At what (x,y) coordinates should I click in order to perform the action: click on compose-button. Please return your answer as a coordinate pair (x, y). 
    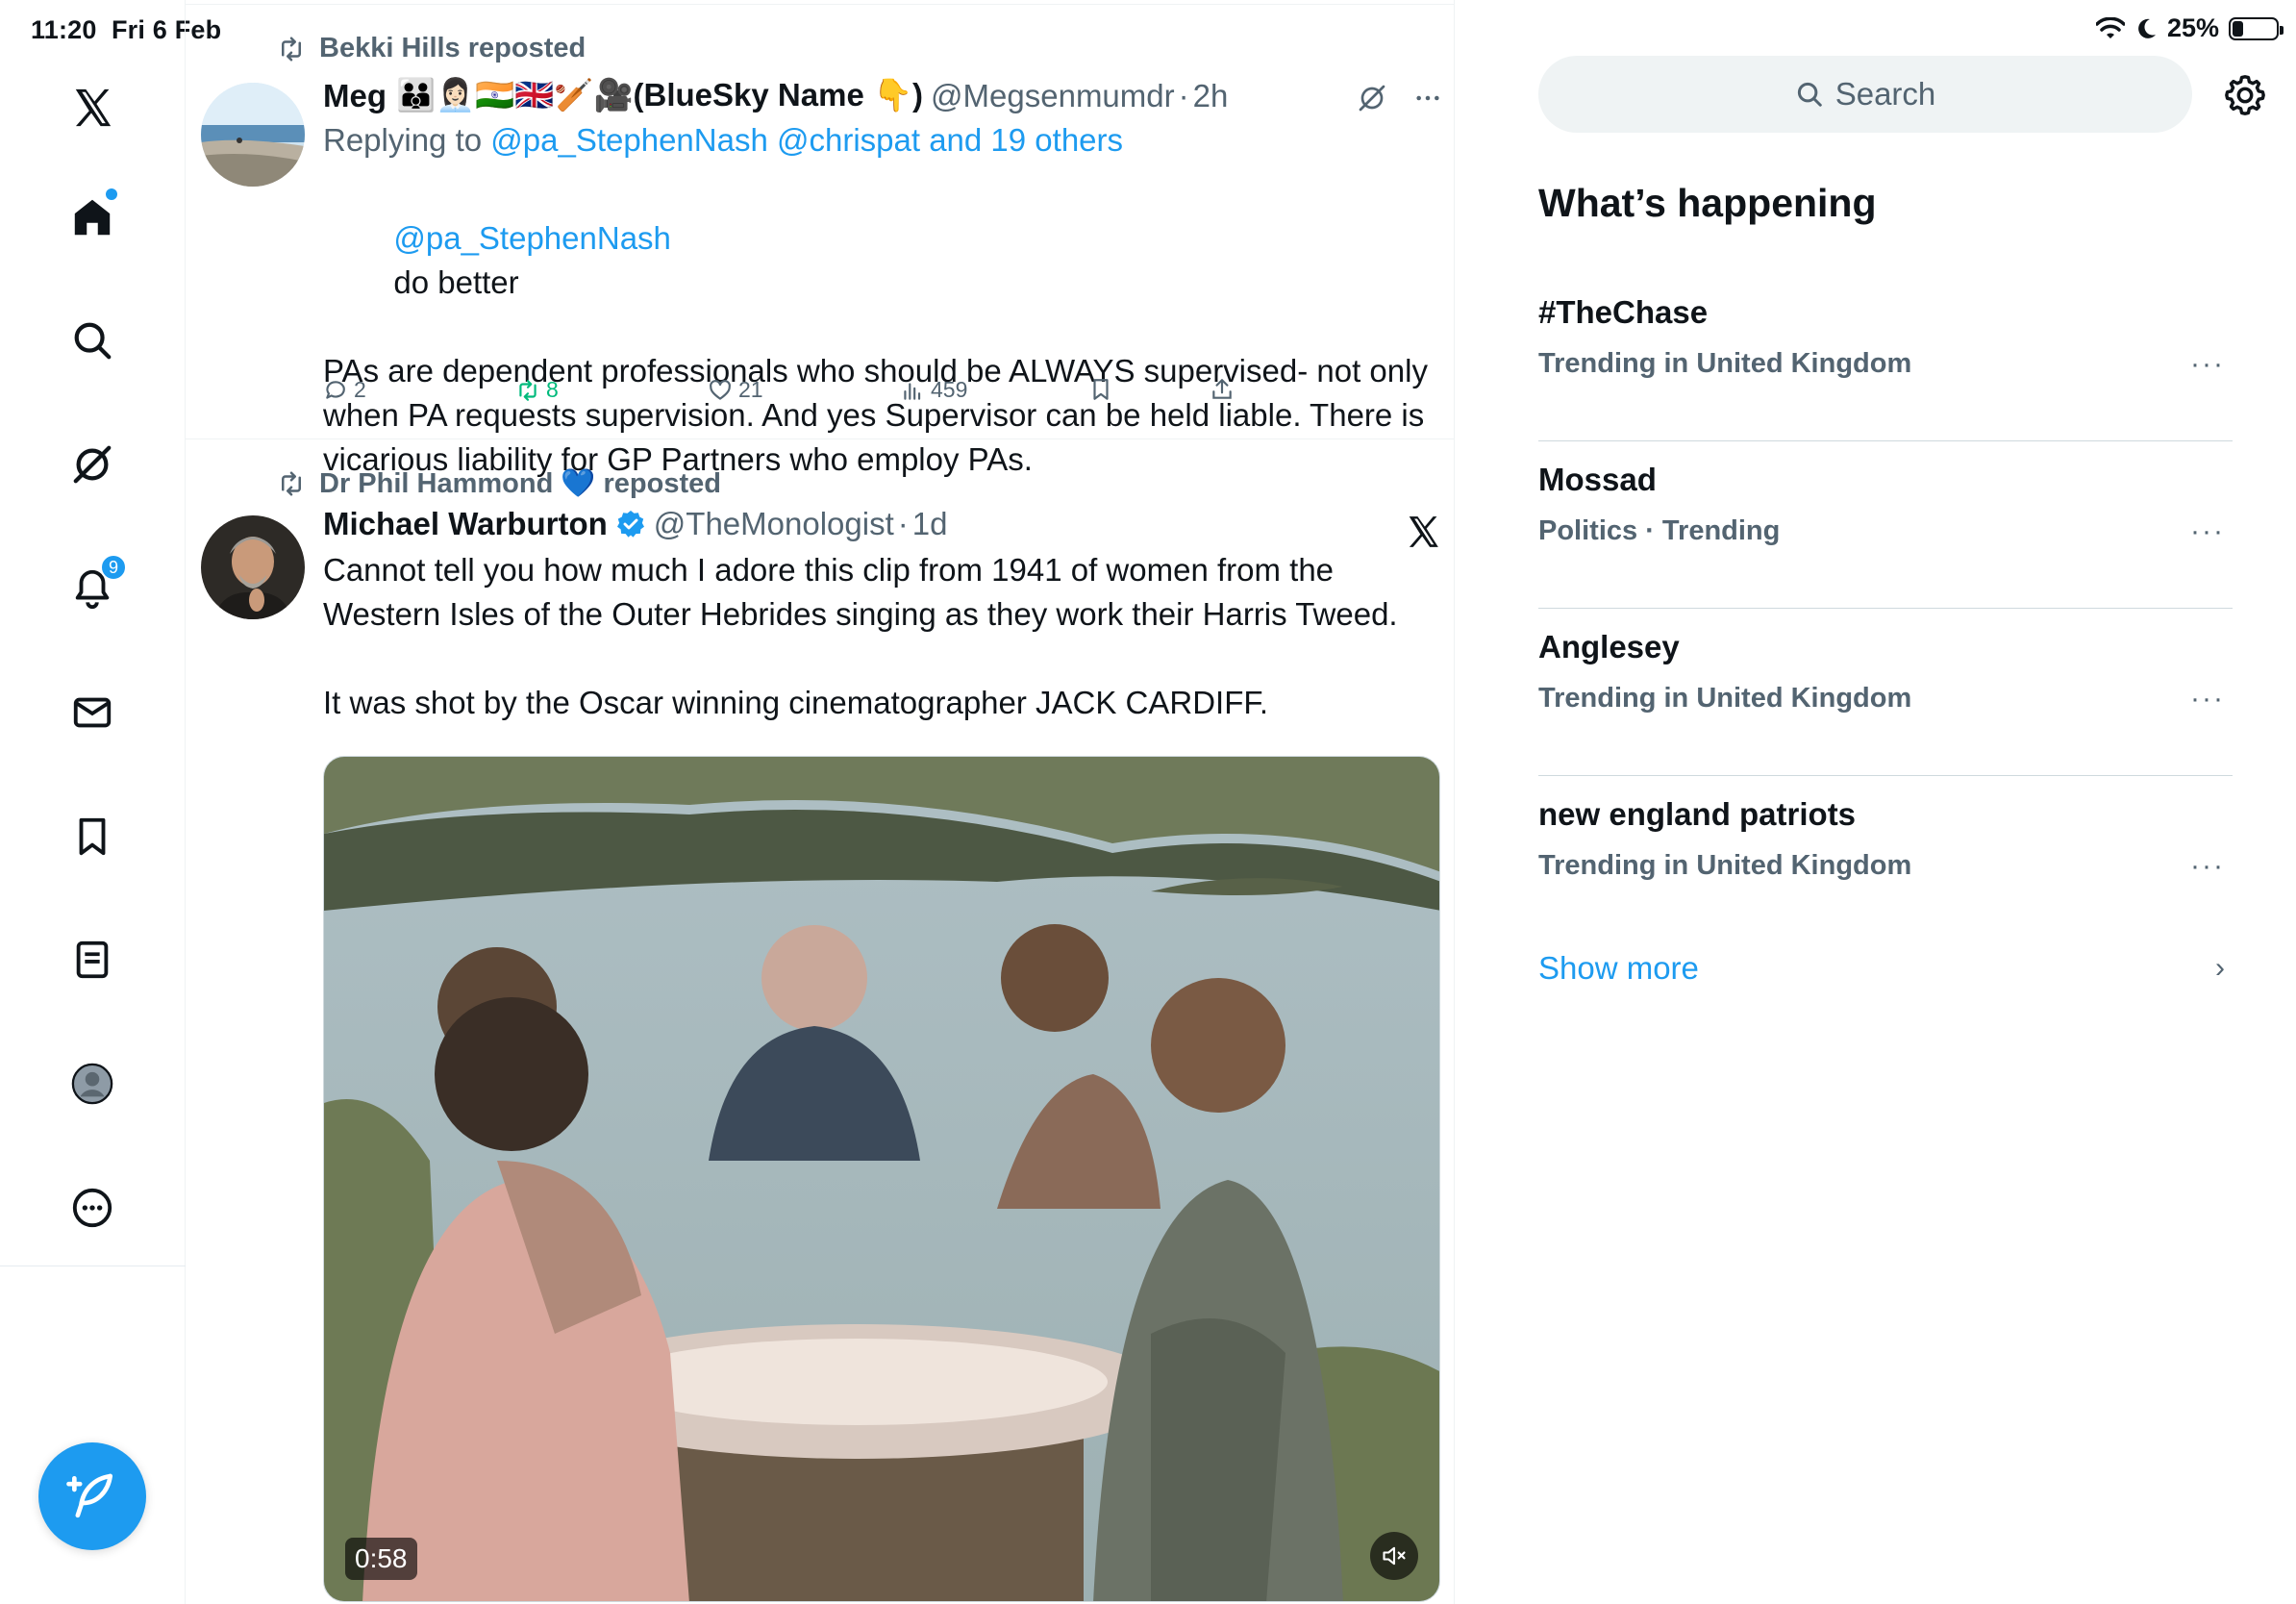
    Looking at the image, I should click on (92, 1496).